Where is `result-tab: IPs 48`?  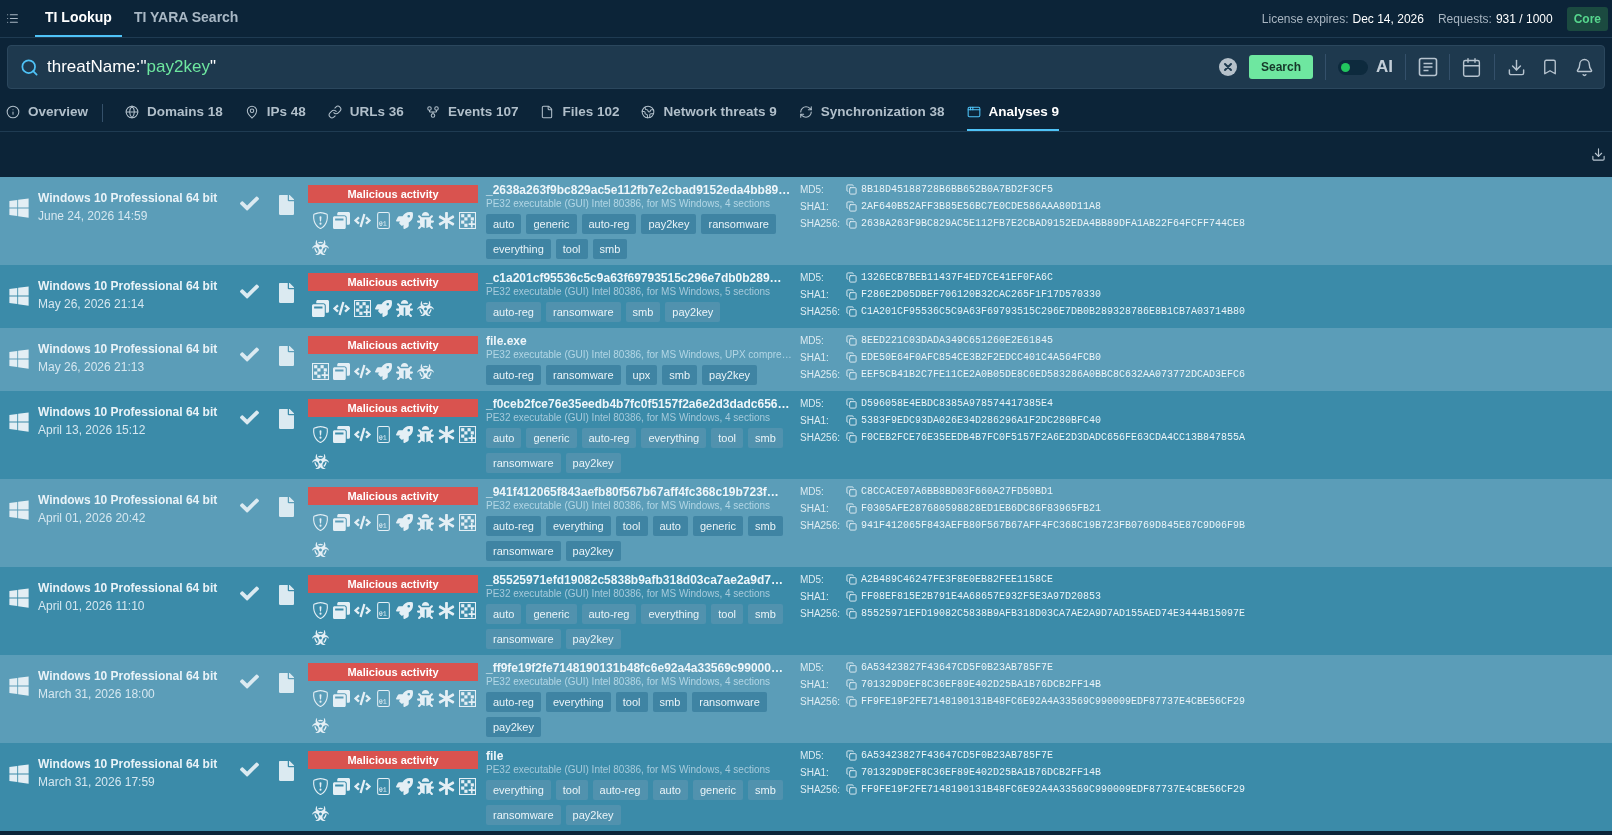 result-tab: IPs 48 is located at coordinates (275, 113).